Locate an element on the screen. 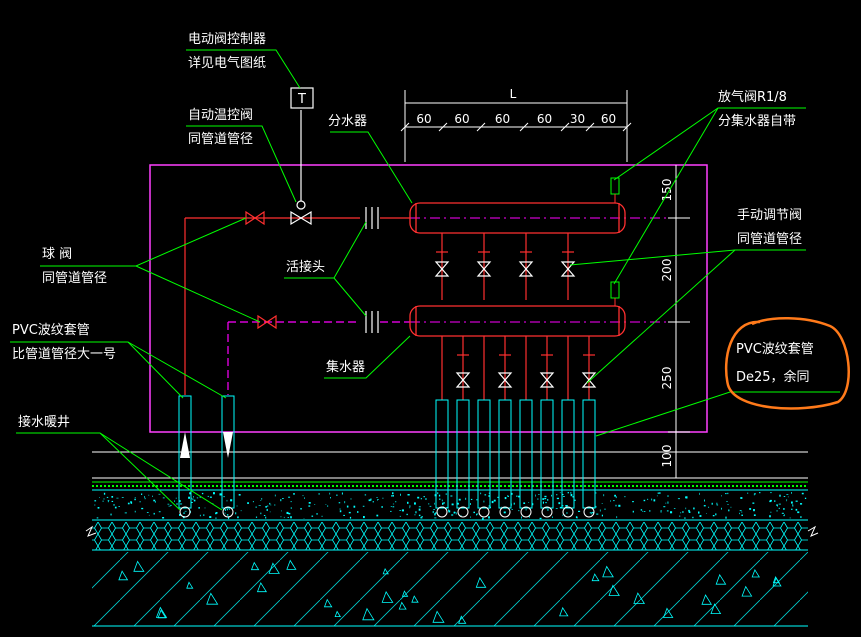 Image resolution: width=861 pixels, height=637 pixels. label-manual-valve: 手动调节阀 is located at coordinates (769, 215).